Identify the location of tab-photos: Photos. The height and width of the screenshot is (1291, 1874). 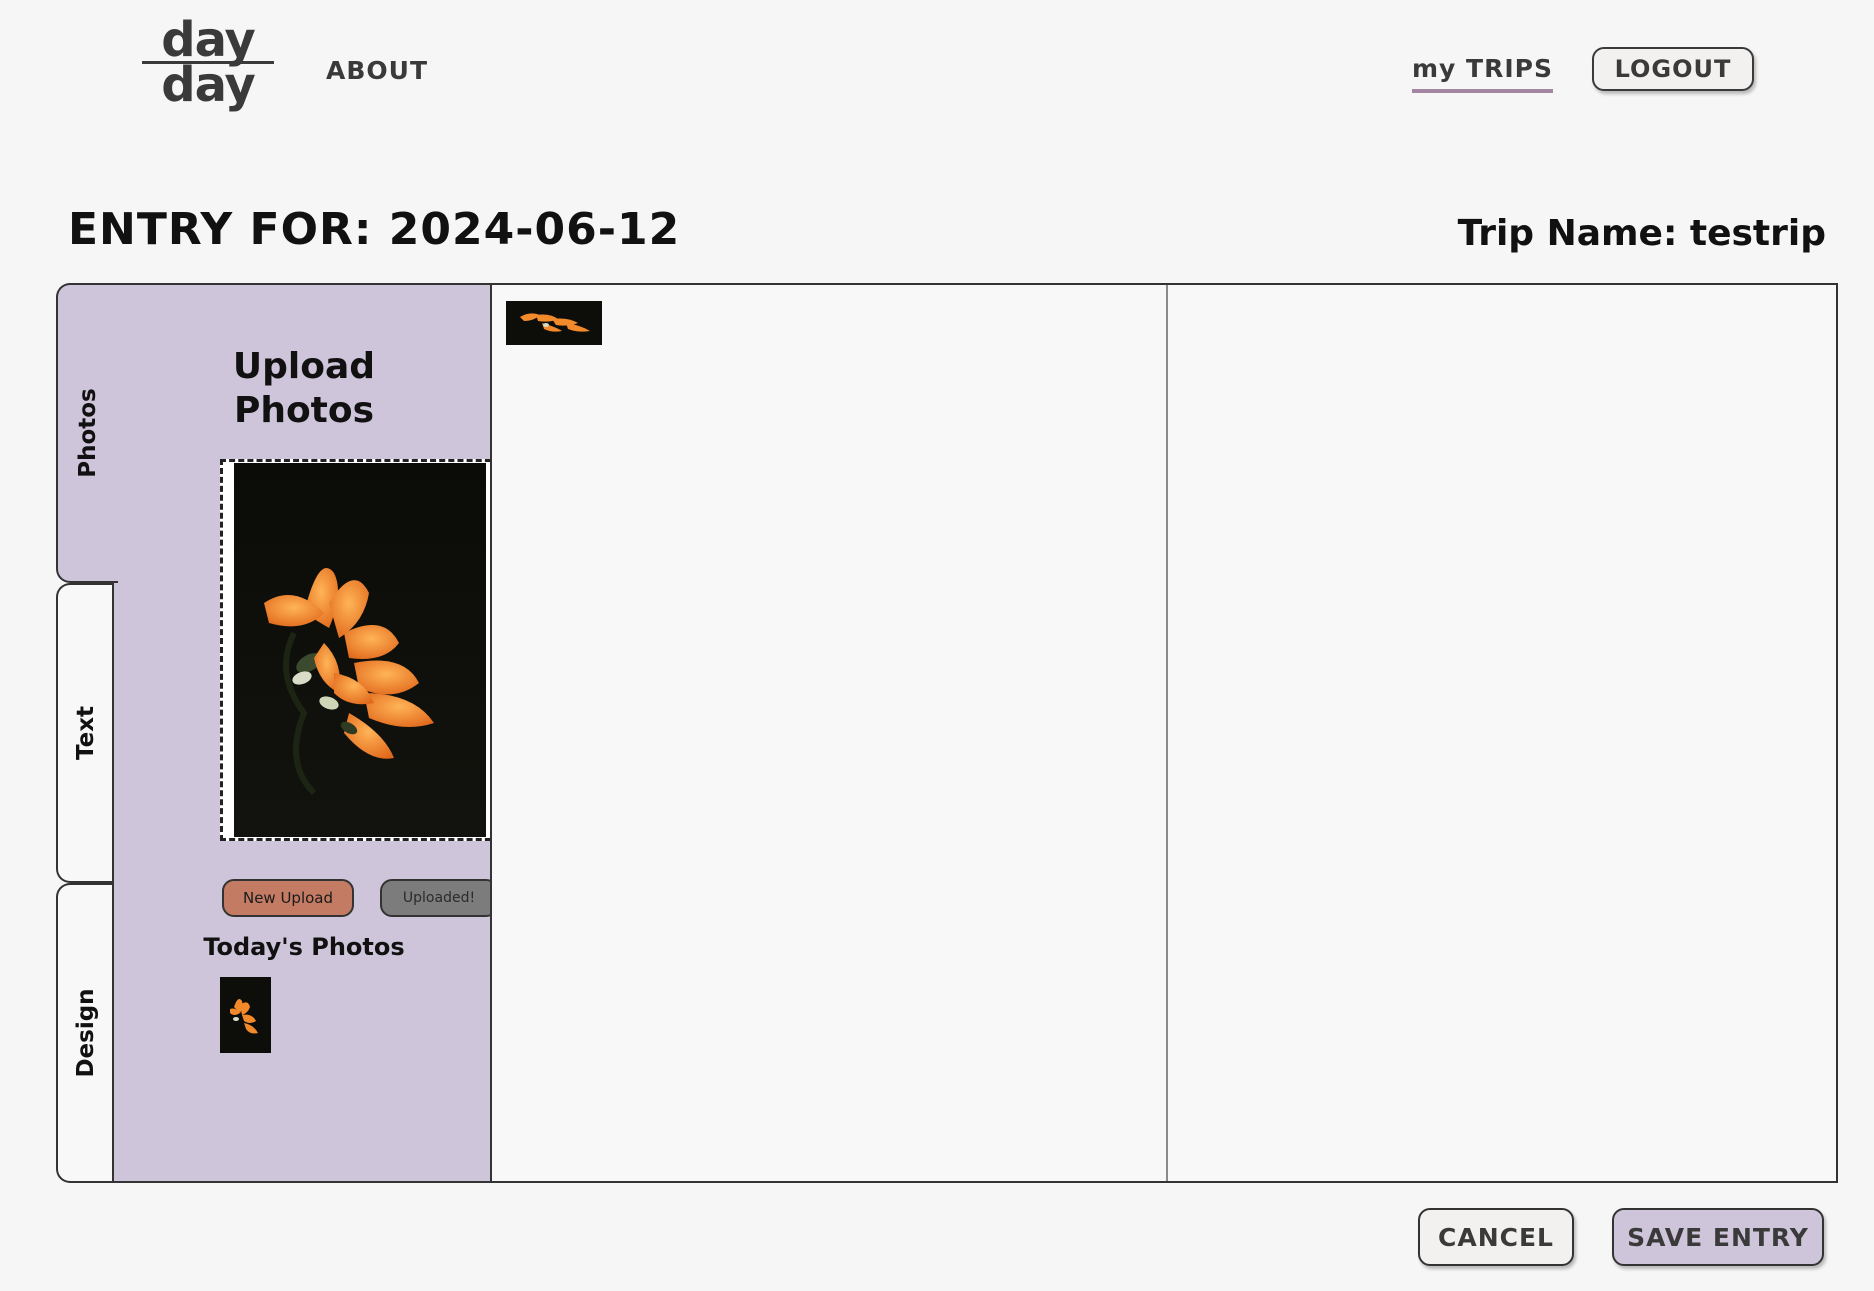
(87, 433).